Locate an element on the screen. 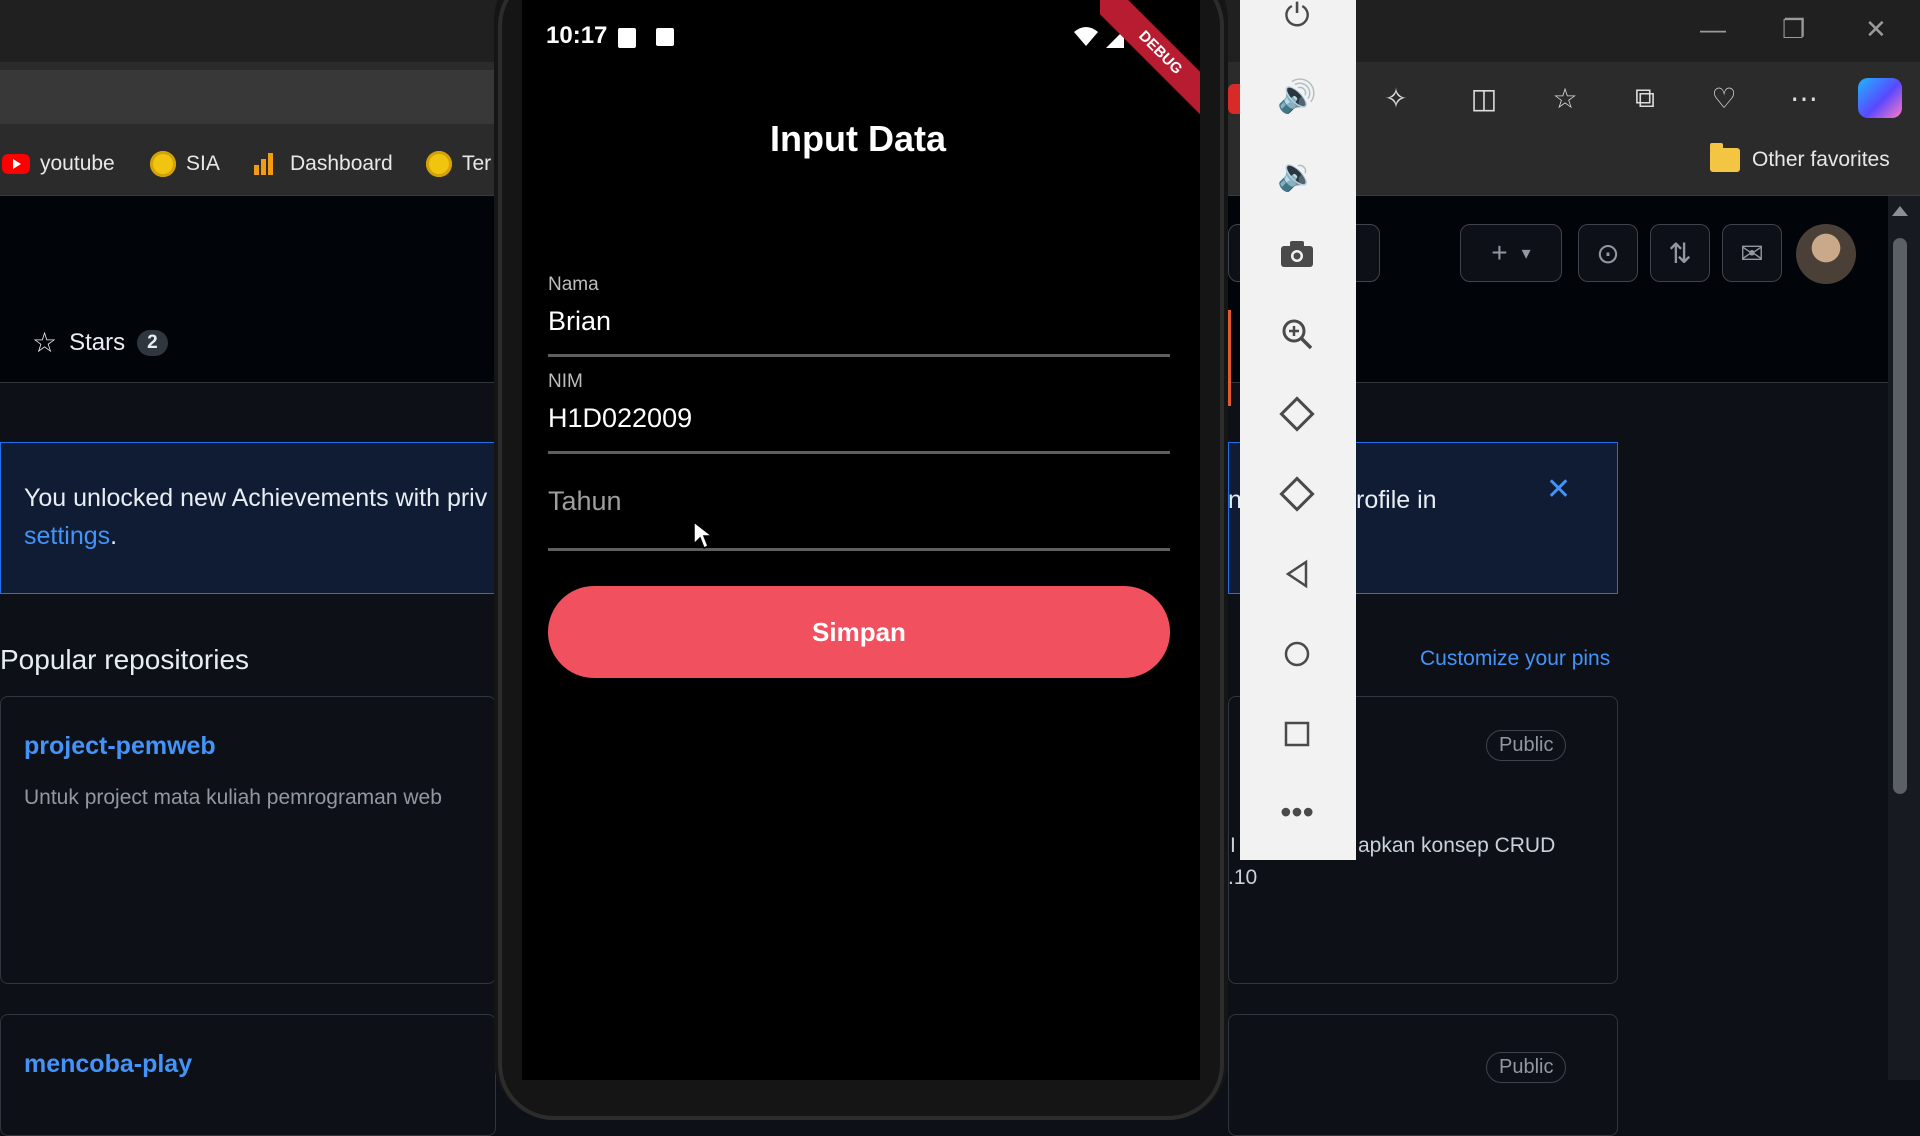  inbox-button: ✉ is located at coordinates (1752, 253).